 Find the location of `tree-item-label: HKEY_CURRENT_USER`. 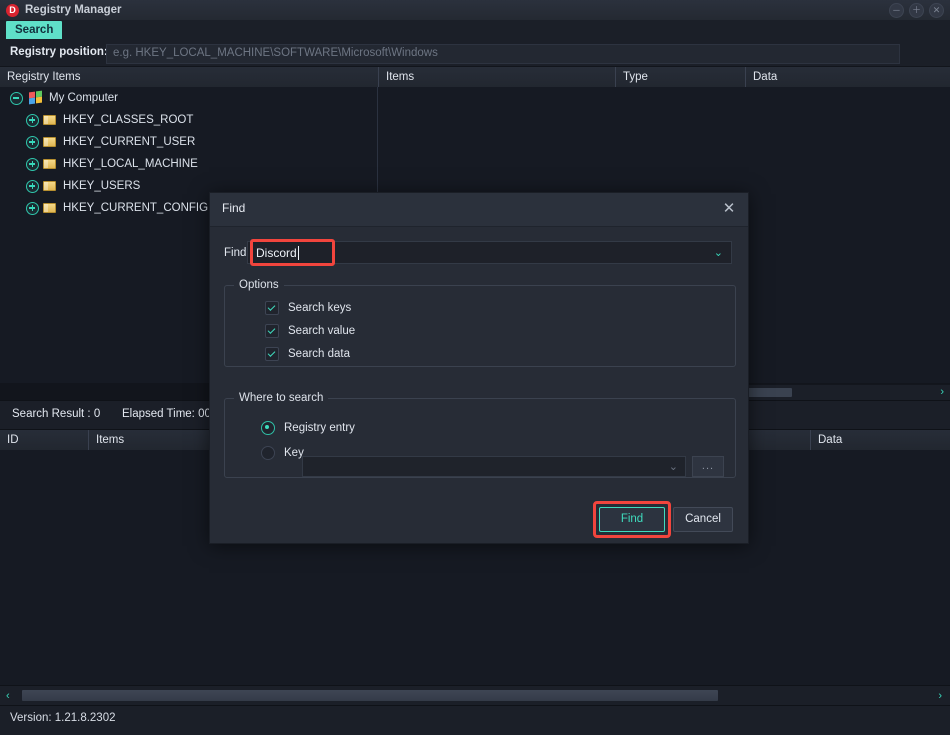

tree-item-label: HKEY_CURRENT_USER is located at coordinates (129, 142).